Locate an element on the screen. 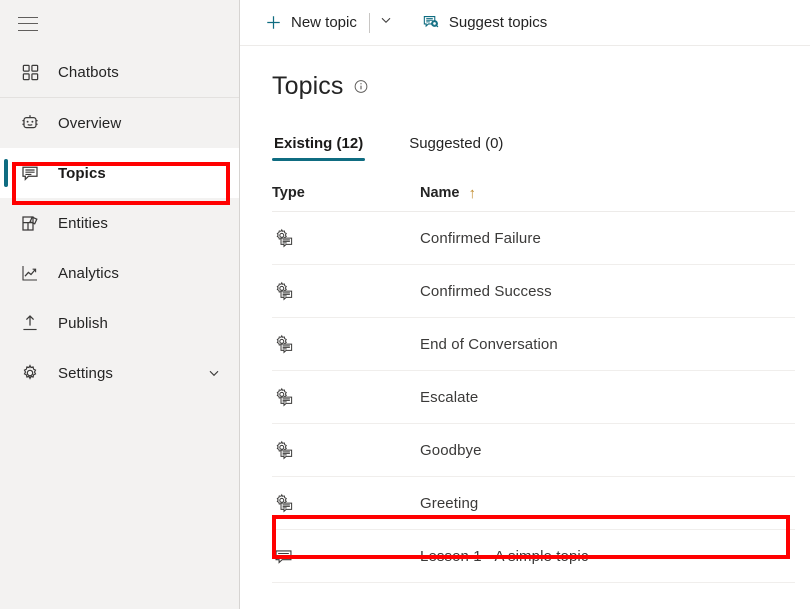 The image size is (810, 609). sidebar-item-overview: Overview is located at coordinates (119, 123).